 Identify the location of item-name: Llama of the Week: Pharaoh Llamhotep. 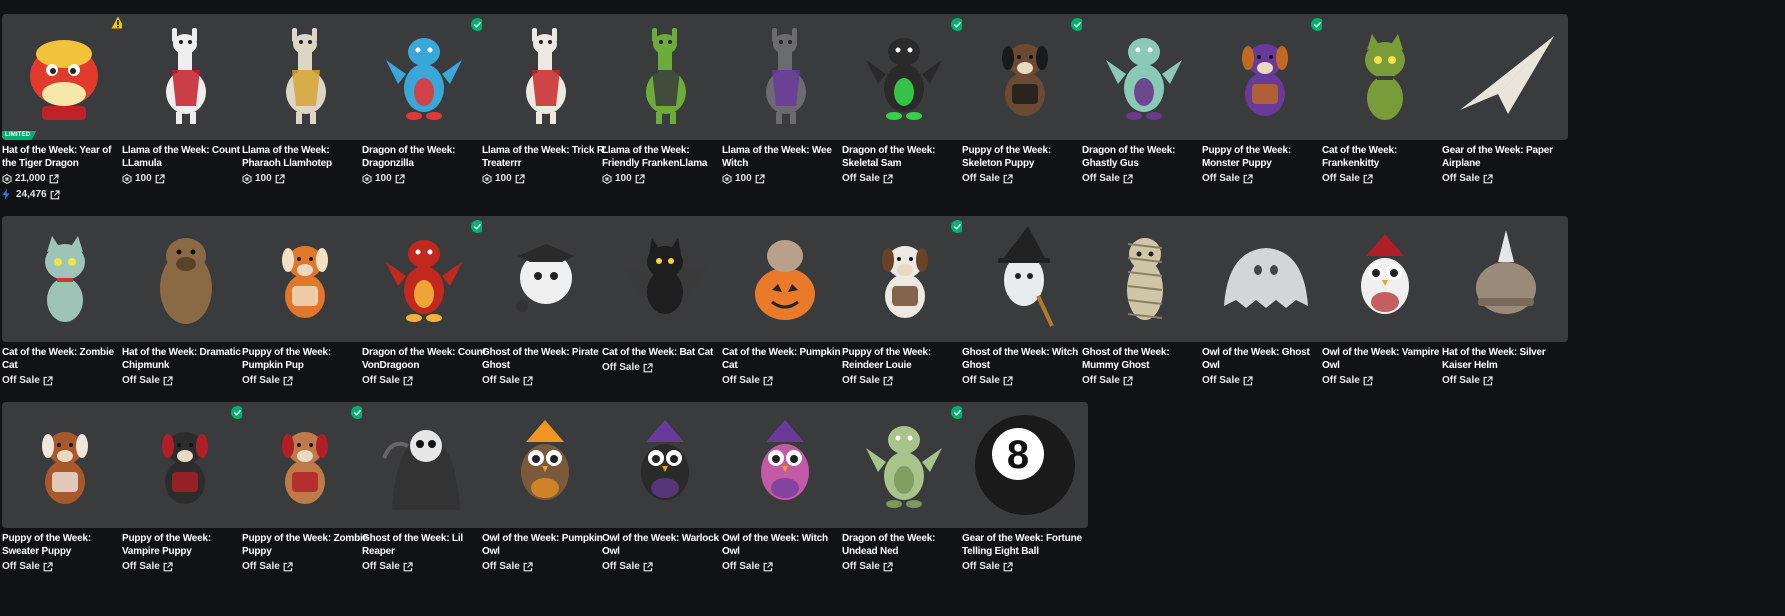
(305, 157).